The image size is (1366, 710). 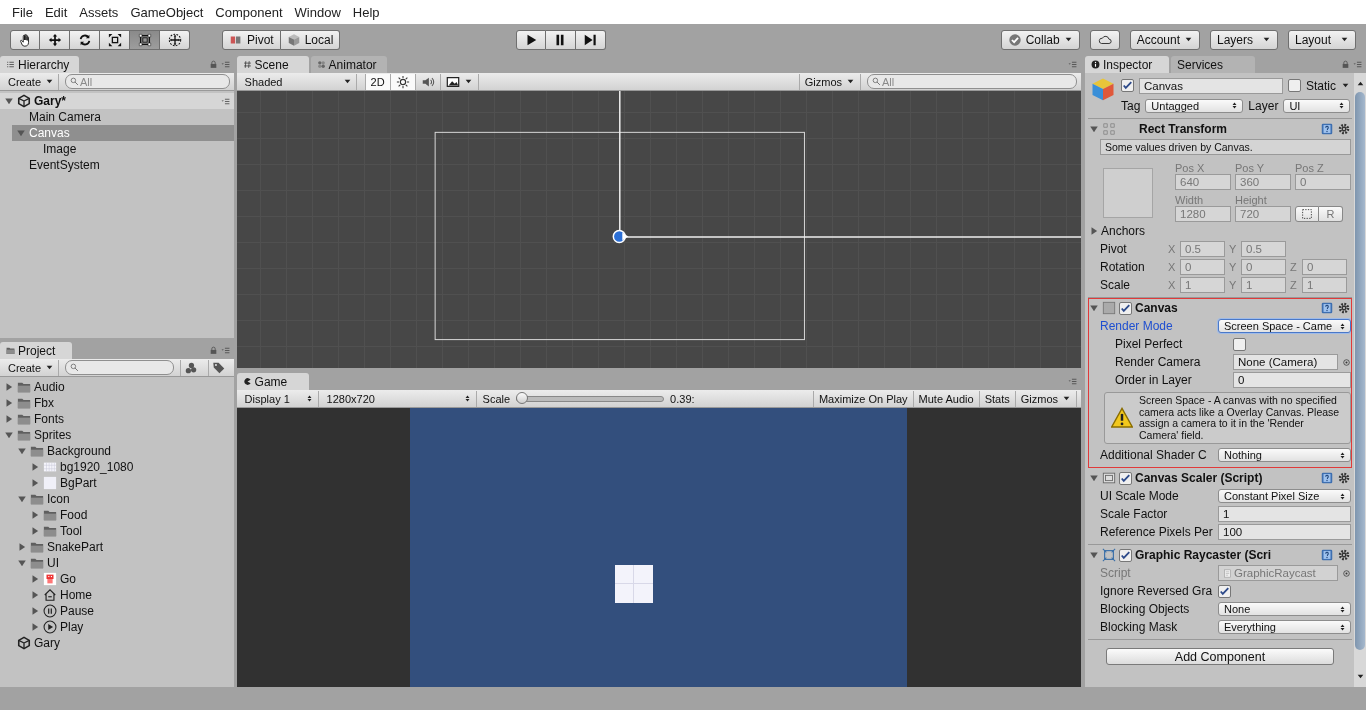 I want to click on toolbar-button: Mute Audio, so click(x=945, y=398).